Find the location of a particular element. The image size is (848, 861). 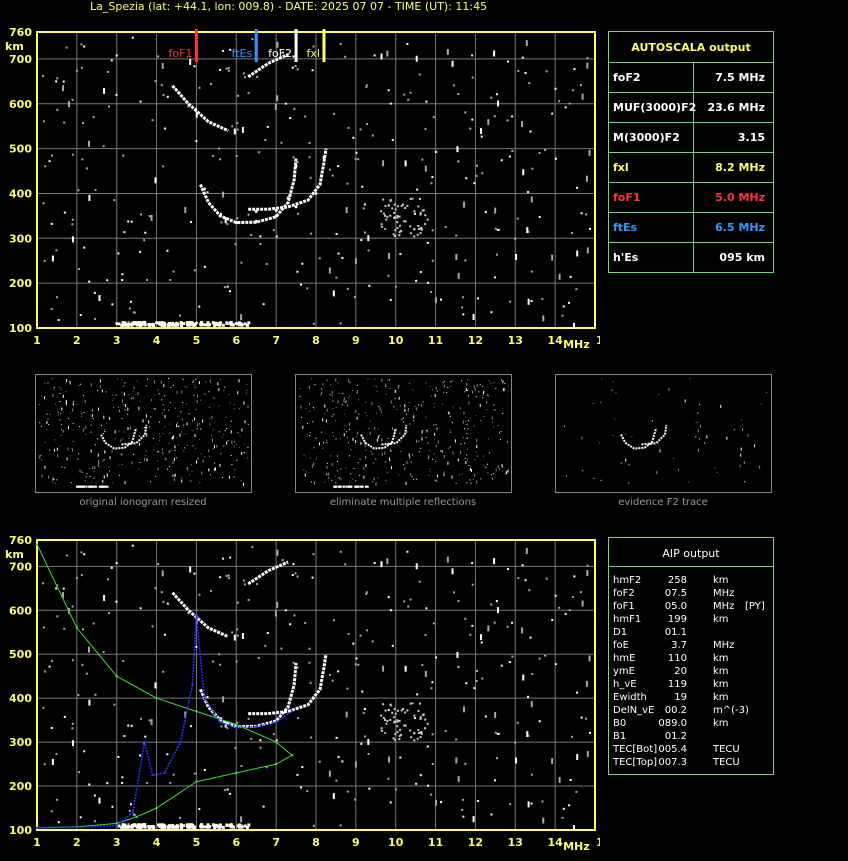

thumbnail-original is located at coordinates (143, 433).